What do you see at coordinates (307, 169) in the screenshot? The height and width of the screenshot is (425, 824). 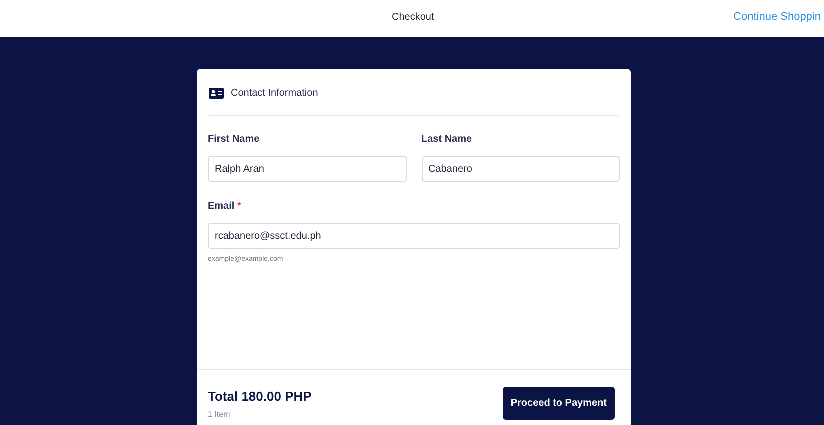 I see `input-field: Ralph Aran` at bounding box center [307, 169].